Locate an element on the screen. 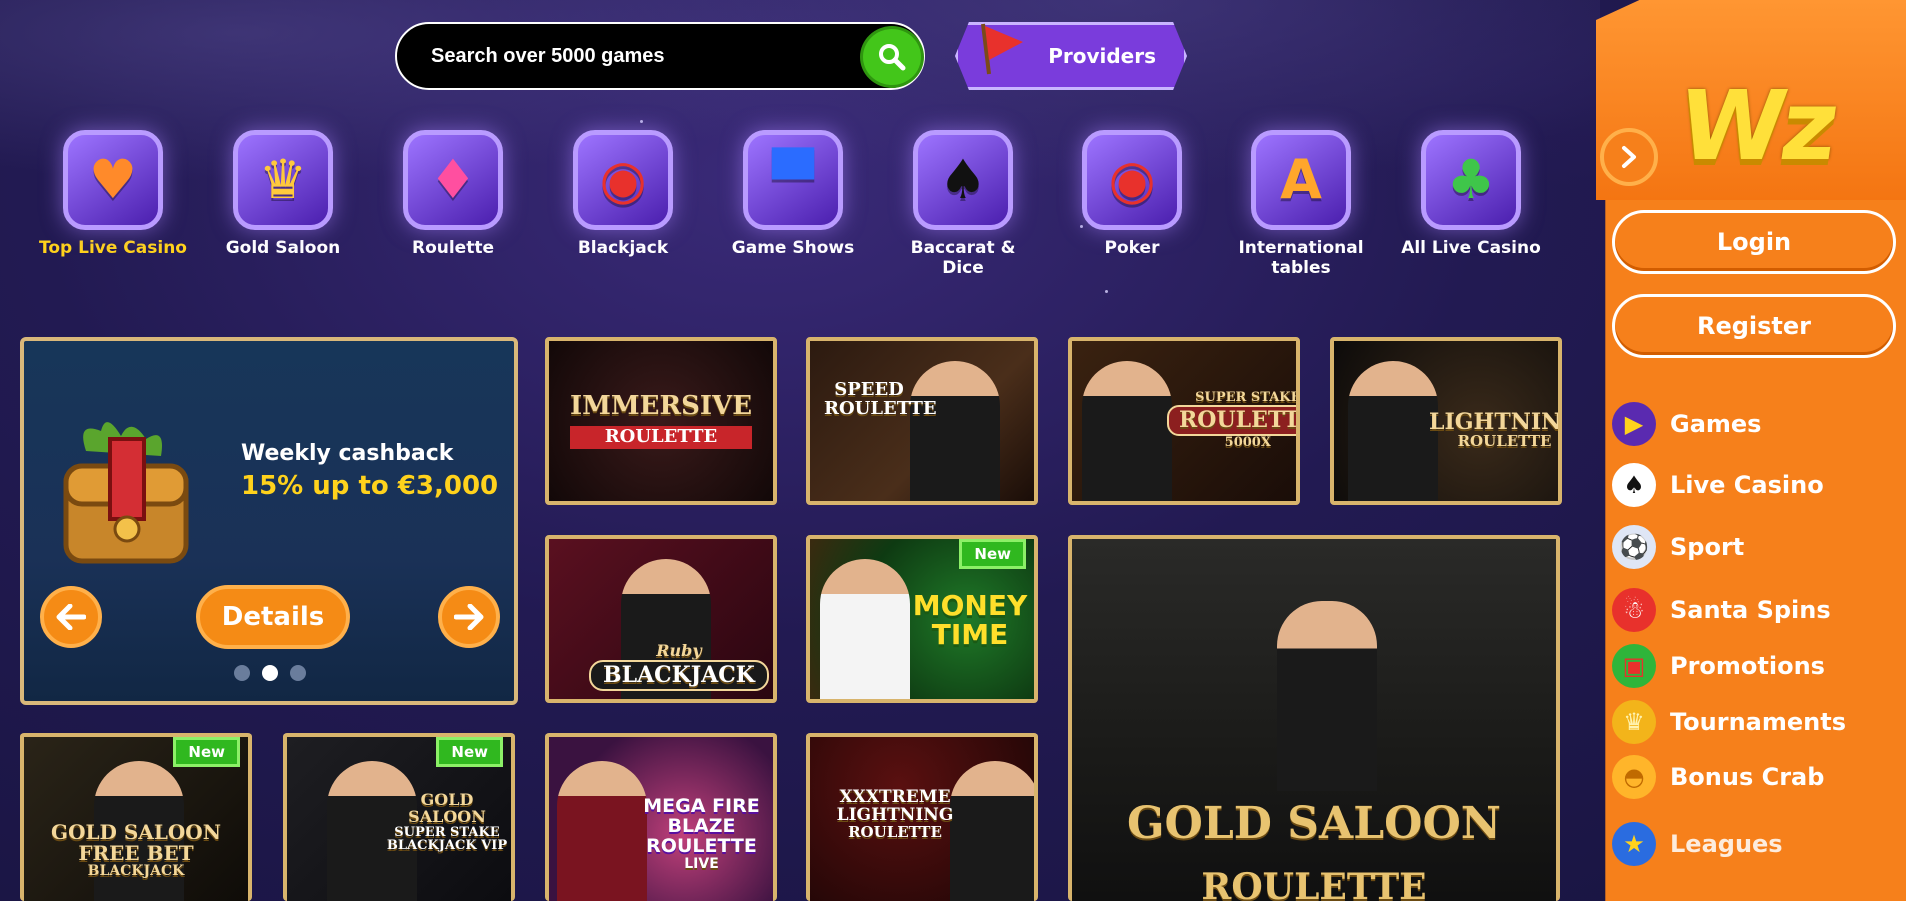 This screenshot has height=901, width=1906. diamond-icon: ♦ is located at coordinates (453, 180).